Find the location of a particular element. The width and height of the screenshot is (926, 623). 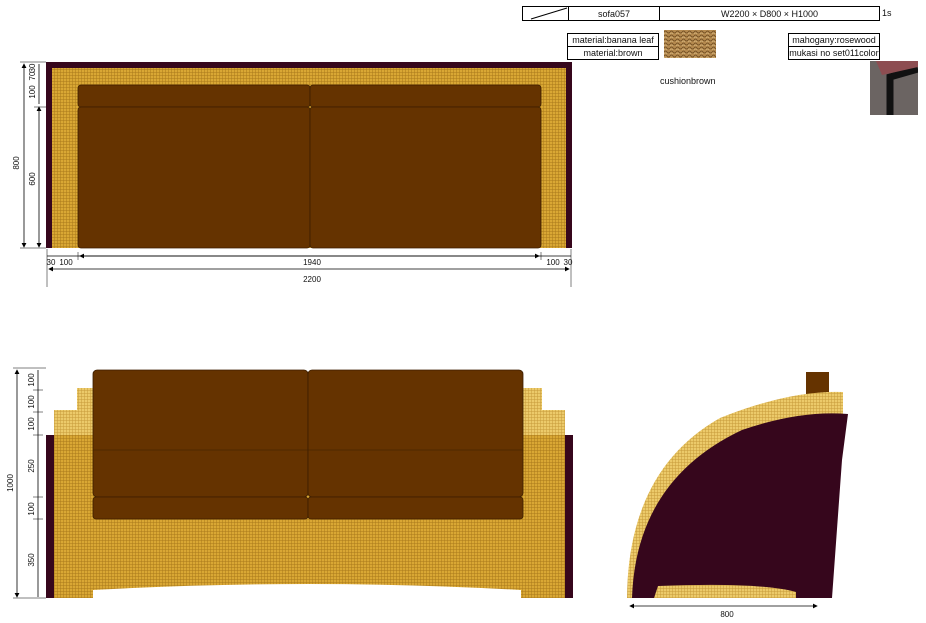

front-seat-cushion-left is located at coordinates (200, 508).